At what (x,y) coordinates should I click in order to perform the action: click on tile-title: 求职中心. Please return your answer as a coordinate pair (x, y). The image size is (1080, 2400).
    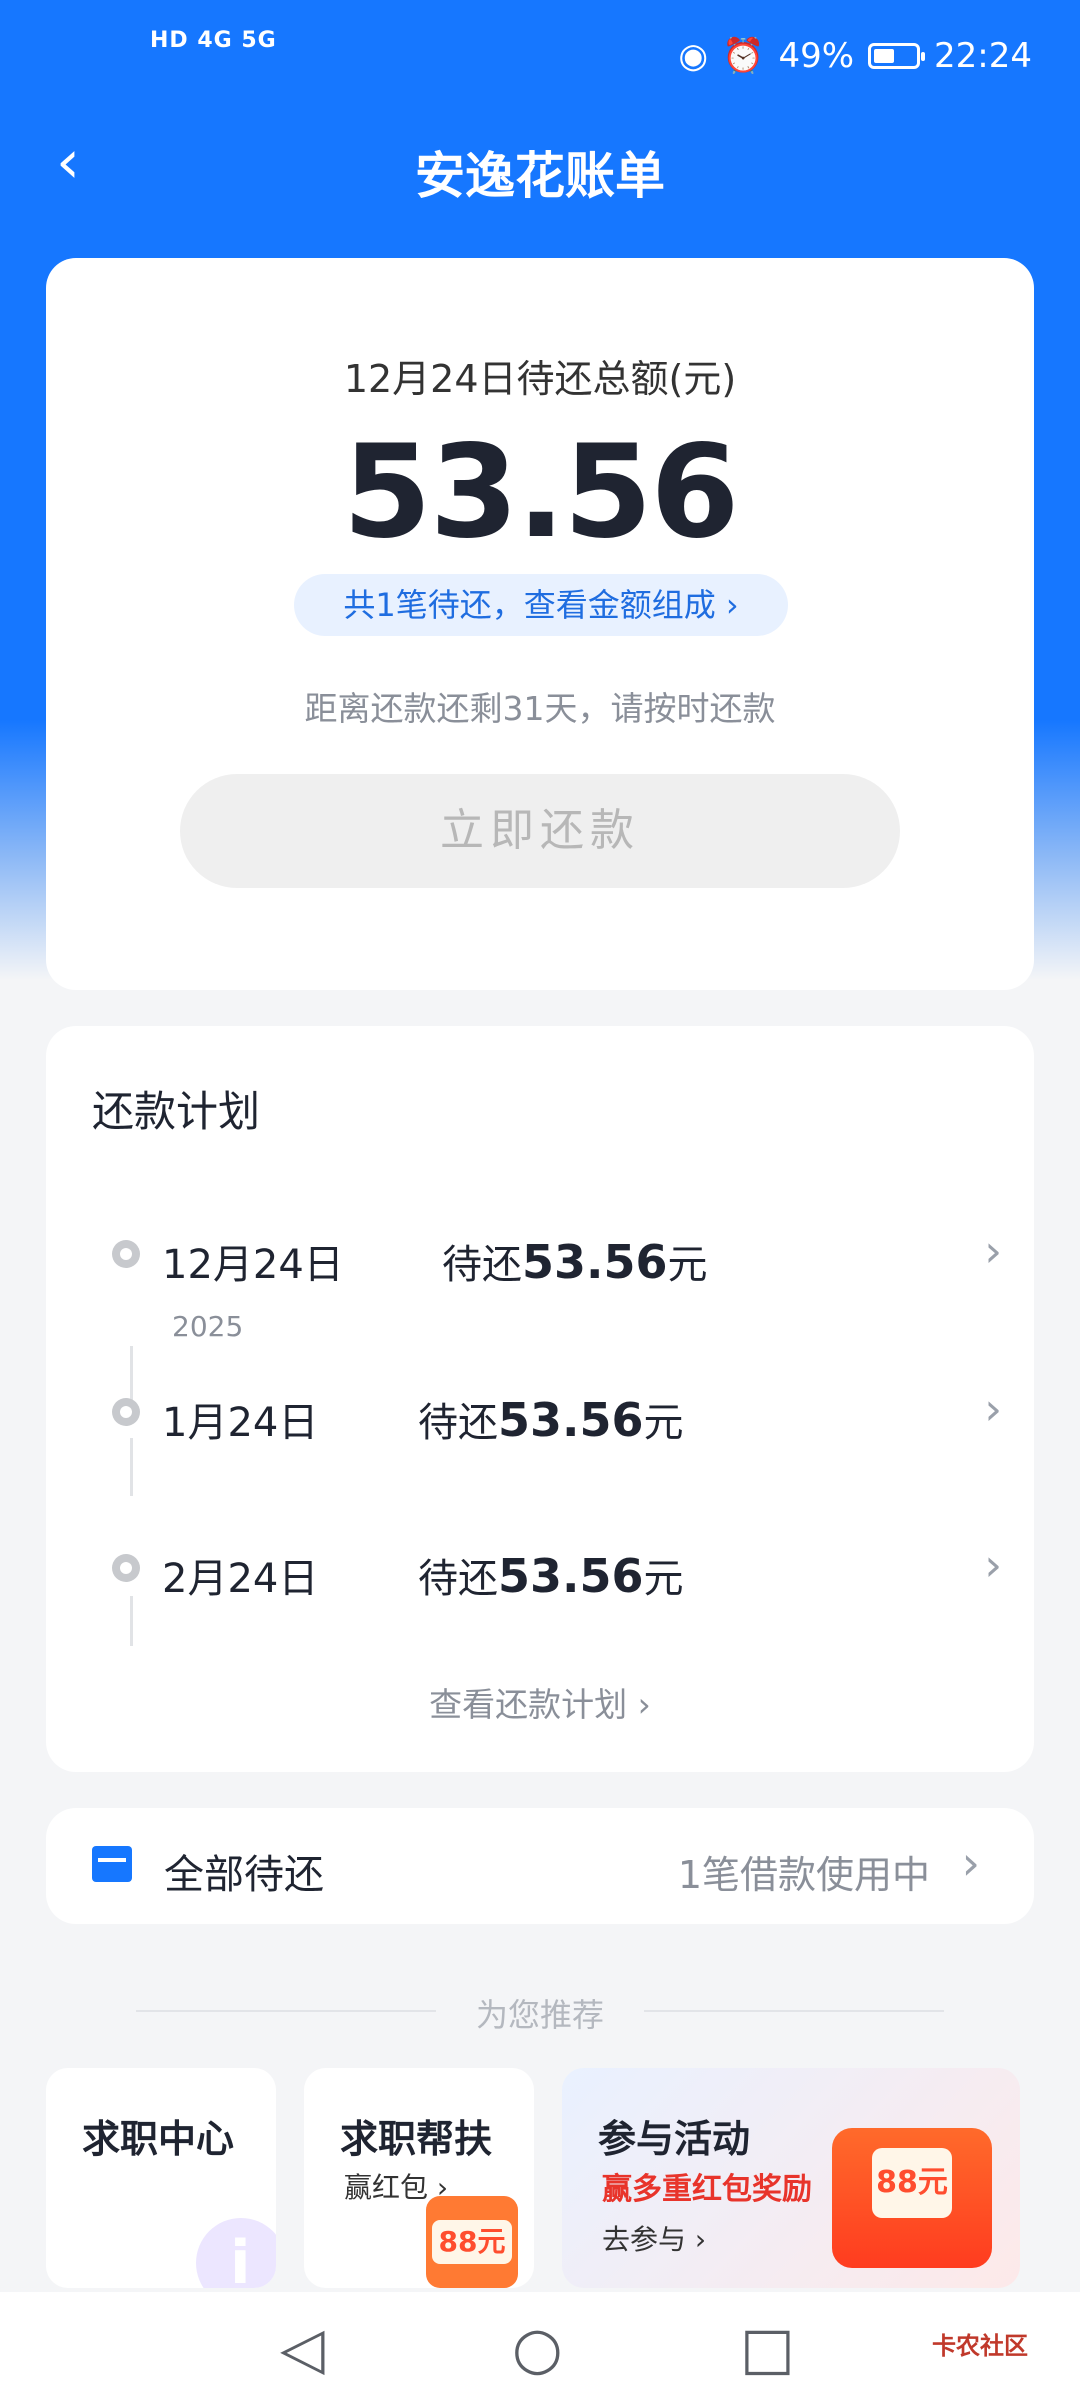
    Looking at the image, I should click on (158, 2139).